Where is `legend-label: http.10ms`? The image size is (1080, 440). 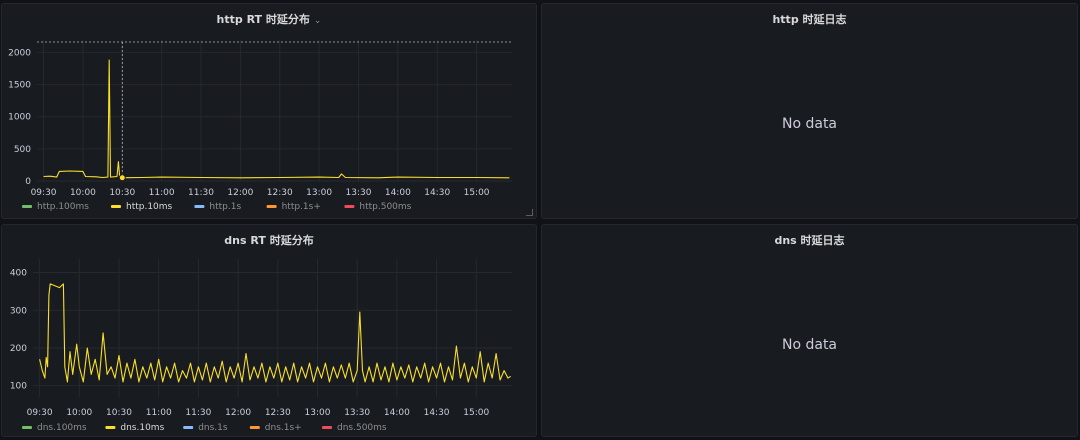 legend-label: http.10ms is located at coordinates (149, 207).